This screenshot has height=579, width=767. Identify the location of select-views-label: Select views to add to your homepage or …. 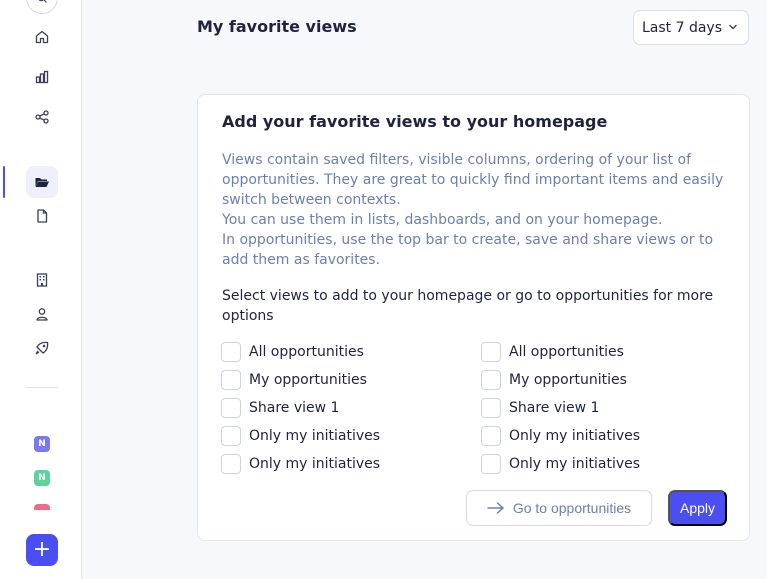
(468, 306).